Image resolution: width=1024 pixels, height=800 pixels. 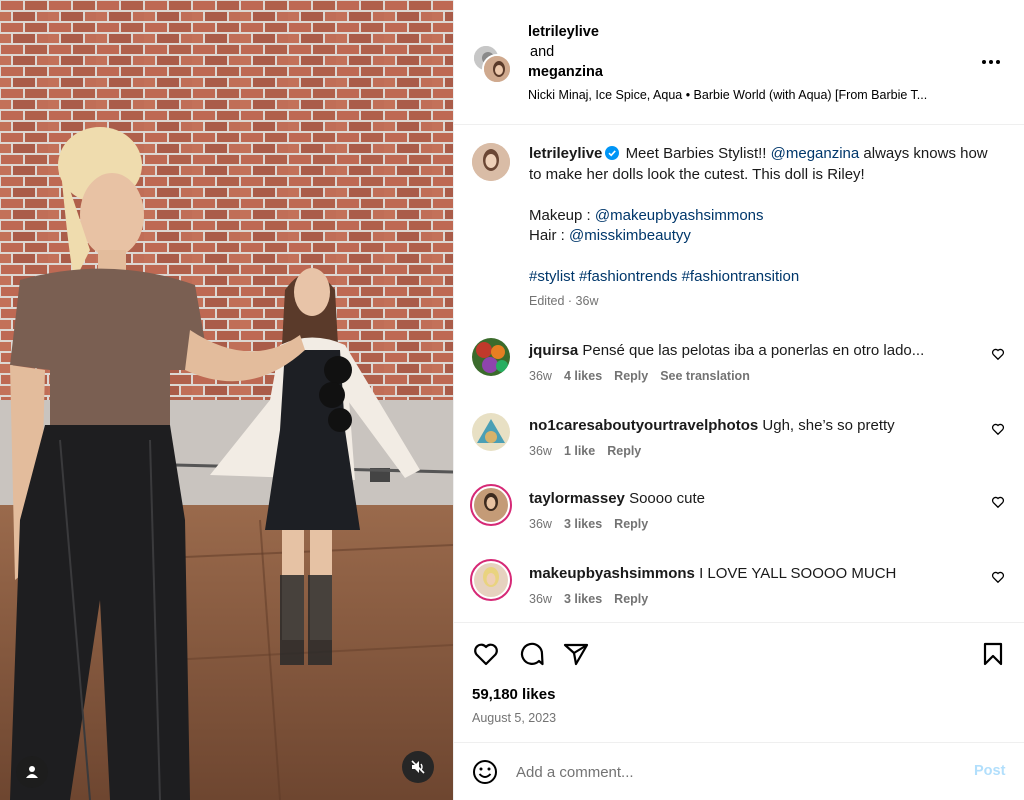 What do you see at coordinates (628, 276) in the screenshot?
I see `hashtag-link: #fashiontrends` at bounding box center [628, 276].